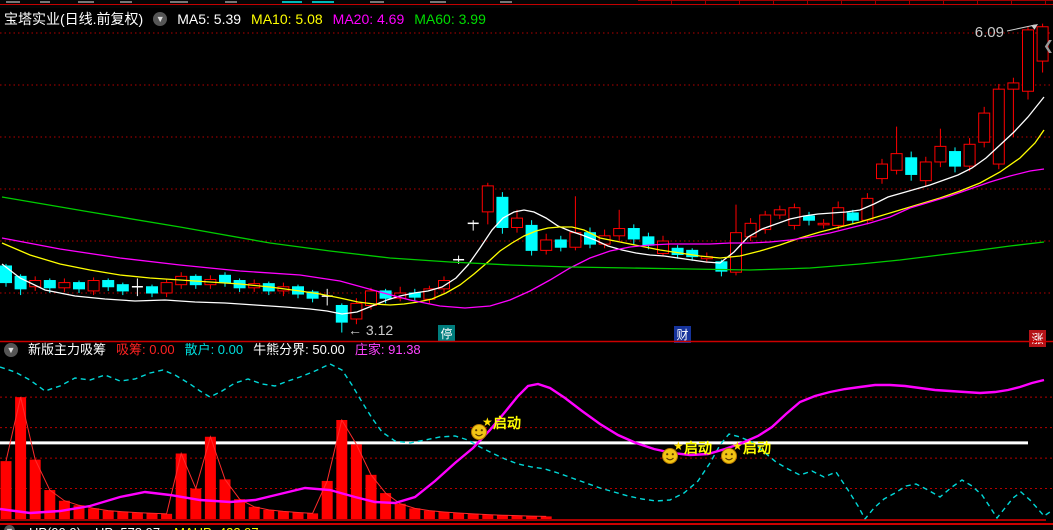  What do you see at coordinates (127, 527) in the screenshot?
I see `hp-stat: HP: 578.97` at bounding box center [127, 527].